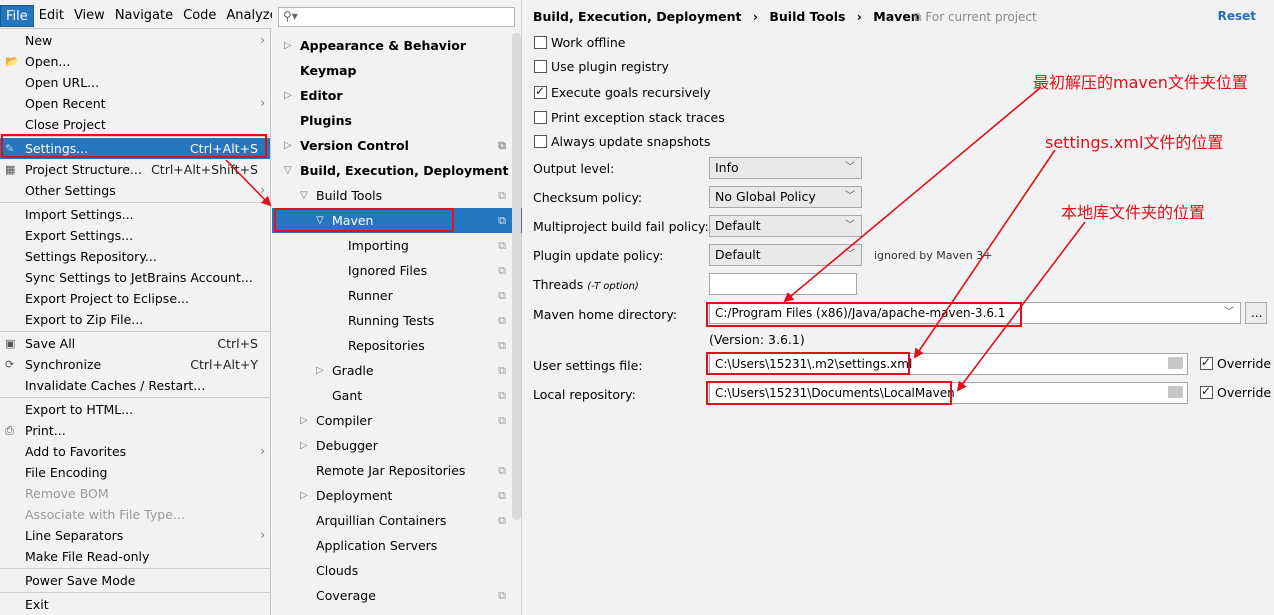 The width and height of the screenshot is (1274, 615). I want to click on always-update-checkbox, so click(540, 141).